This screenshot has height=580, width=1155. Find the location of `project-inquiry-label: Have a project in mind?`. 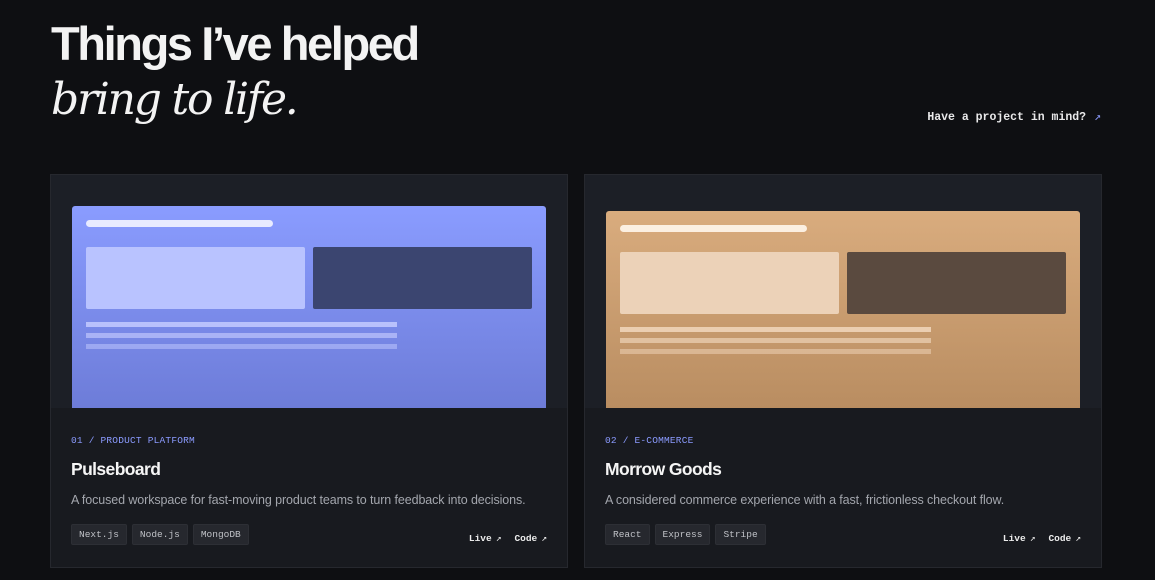

project-inquiry-label: Have a project in mind? is located at coordinates (1007, 117).